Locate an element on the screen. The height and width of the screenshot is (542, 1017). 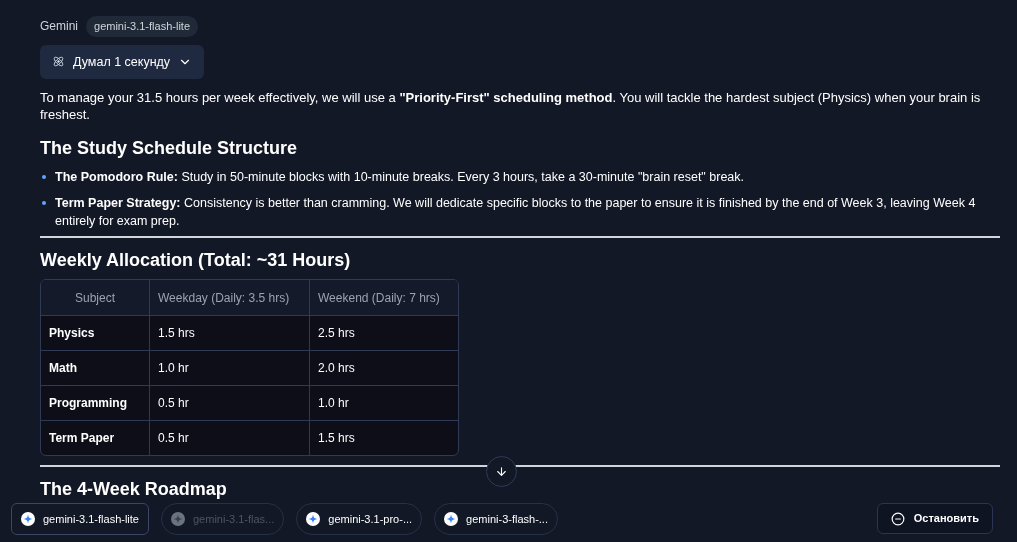
table-cell-text: Programming is located at coordinates (88, 404).